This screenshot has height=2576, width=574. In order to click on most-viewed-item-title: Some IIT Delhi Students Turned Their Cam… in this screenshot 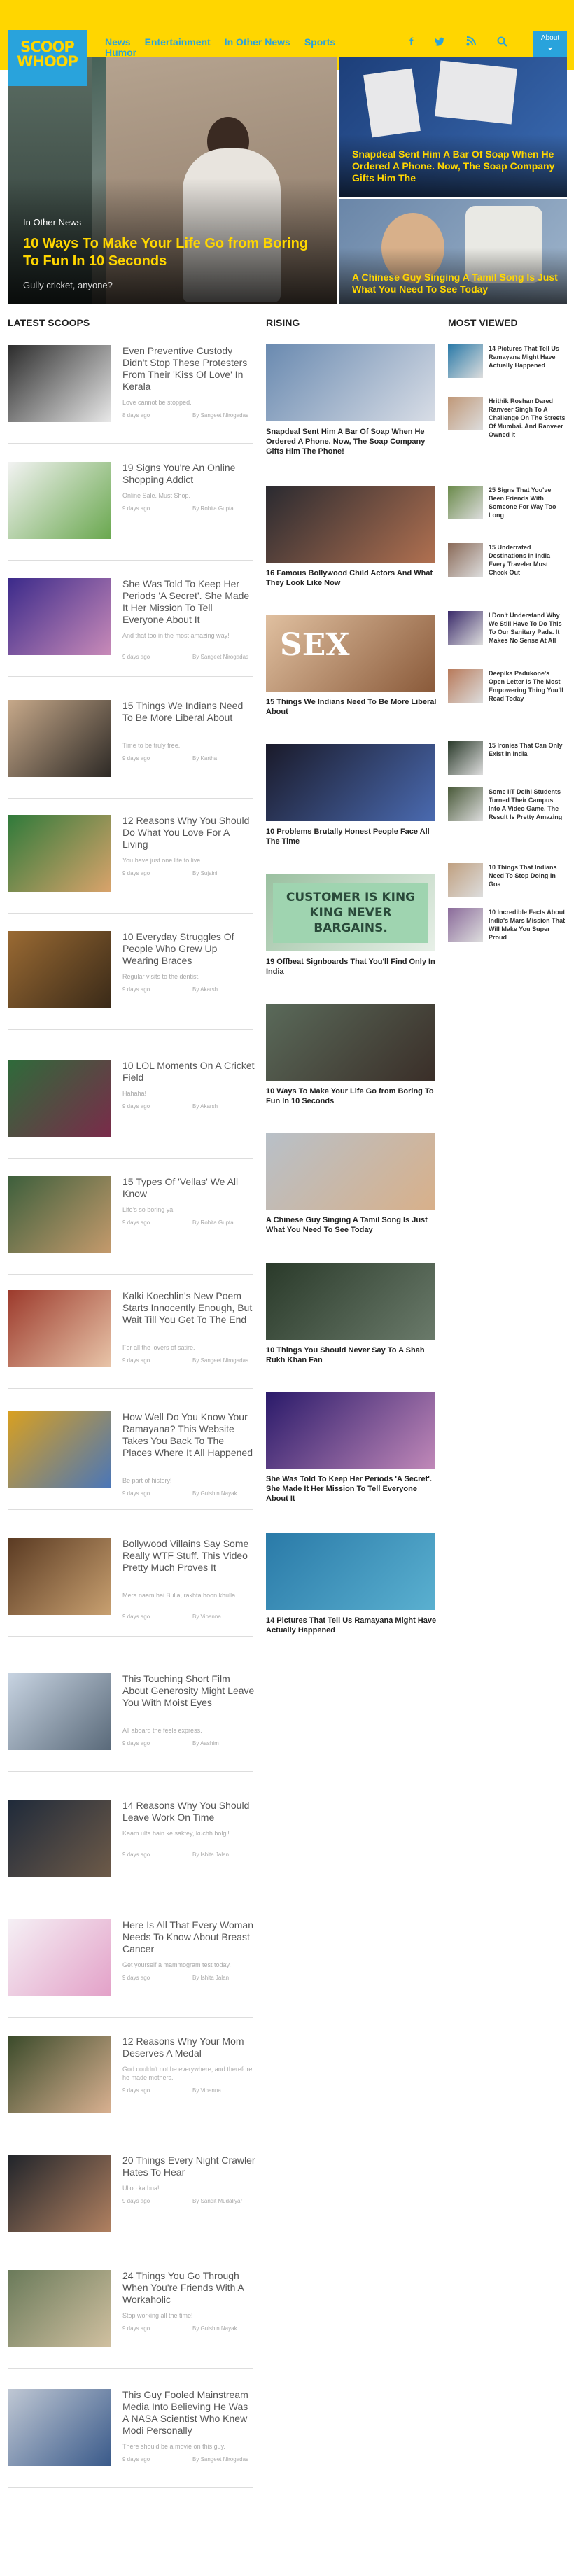, I will do `click(527, 804)`.